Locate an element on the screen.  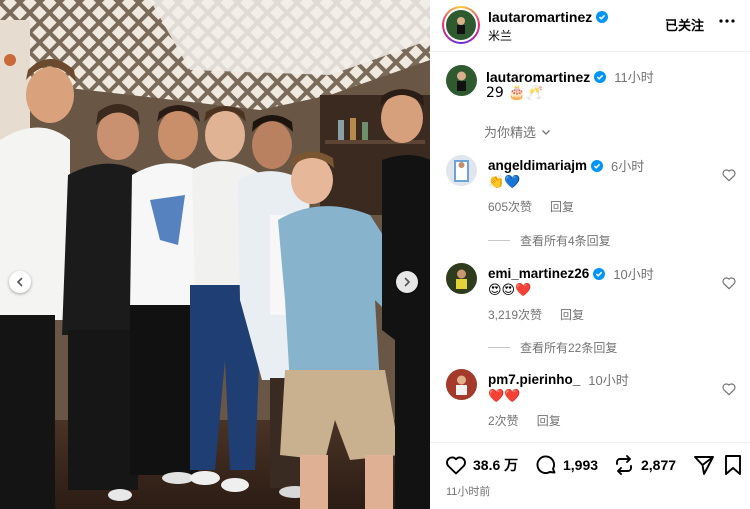
like-count: 38.6 万 is located at coordinates (496, 465).